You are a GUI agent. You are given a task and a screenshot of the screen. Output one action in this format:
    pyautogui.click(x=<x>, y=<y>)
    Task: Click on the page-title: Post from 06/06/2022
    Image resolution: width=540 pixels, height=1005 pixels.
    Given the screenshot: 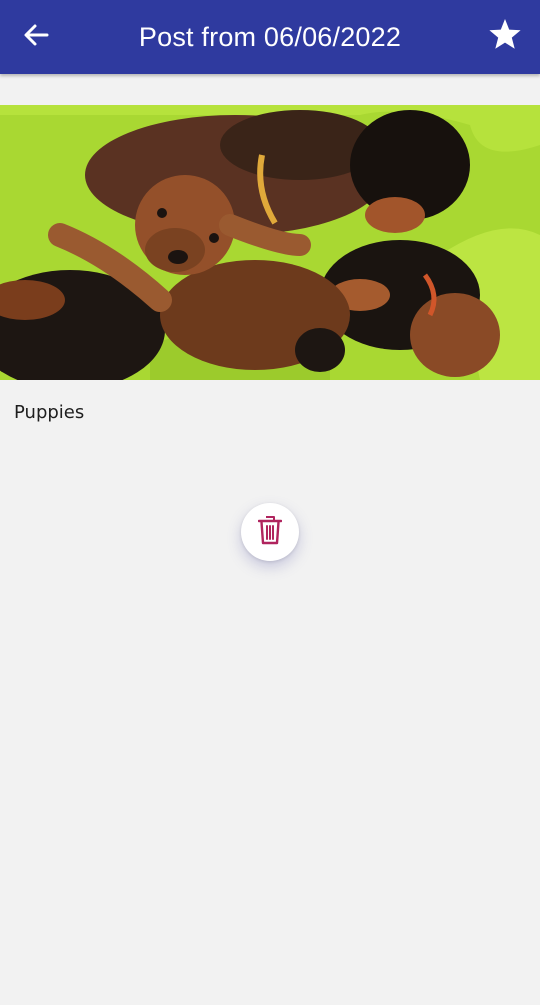 What is the action you would take?
    pyautogui.click(x=270, y=36)
    